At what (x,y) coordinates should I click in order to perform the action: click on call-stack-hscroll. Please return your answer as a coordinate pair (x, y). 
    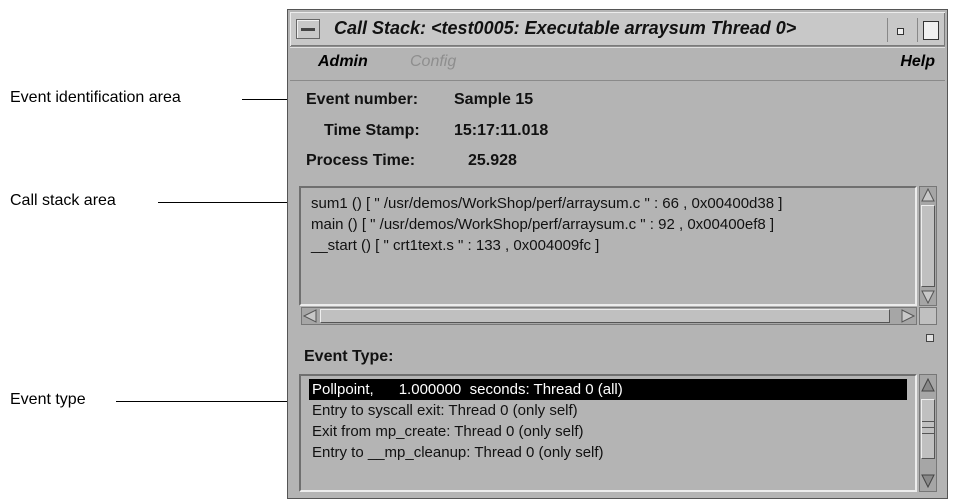
    Looking at the image, I should click on (609, 316).